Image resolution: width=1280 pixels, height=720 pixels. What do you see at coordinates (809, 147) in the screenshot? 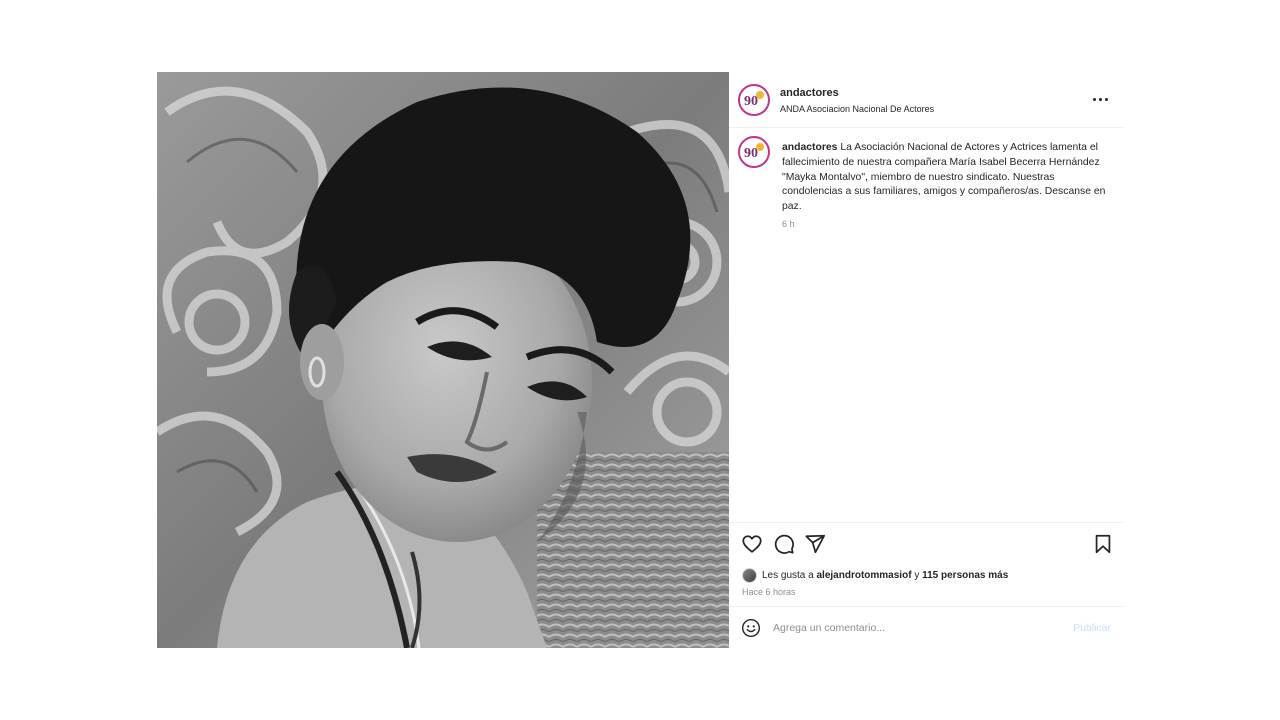
I see `caption-username: andactores` at bounding box center [809, 147].